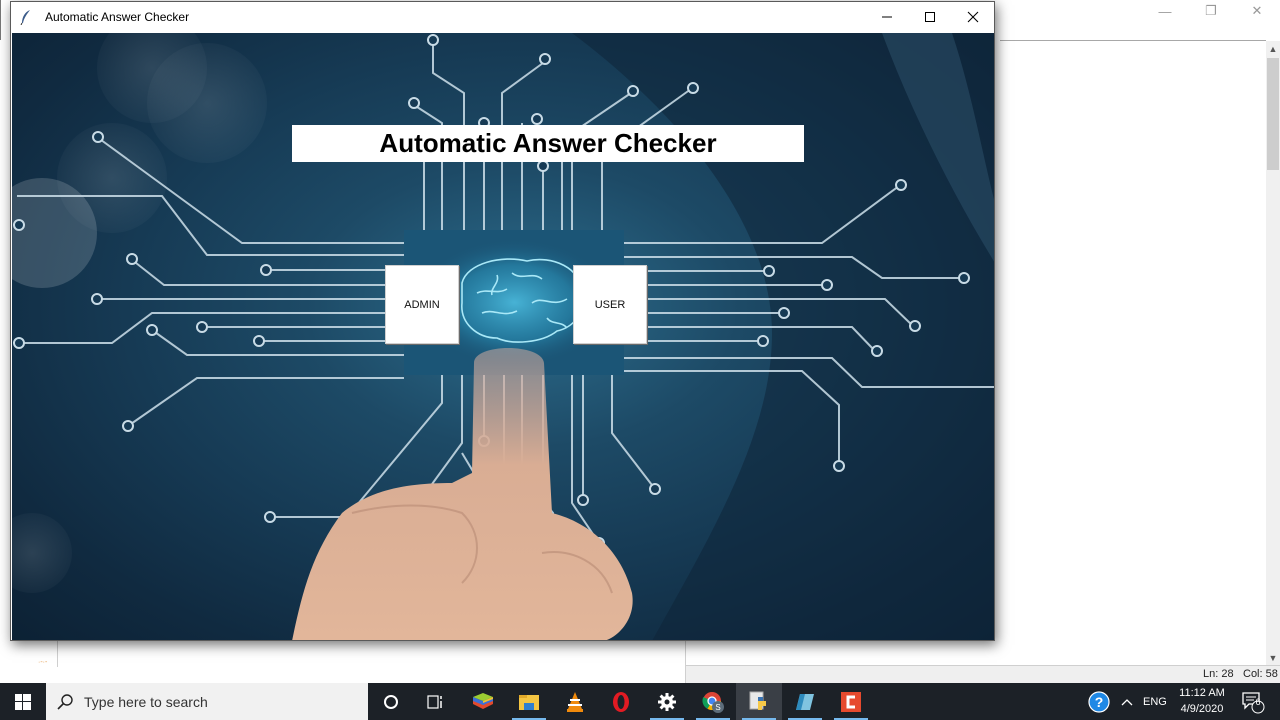 This screenshot has height=720, width=1280. Describe the element at coordinates (1273, 49) in the screenshot. I see `scroll-up-arrow-icon: ▲` at that location.